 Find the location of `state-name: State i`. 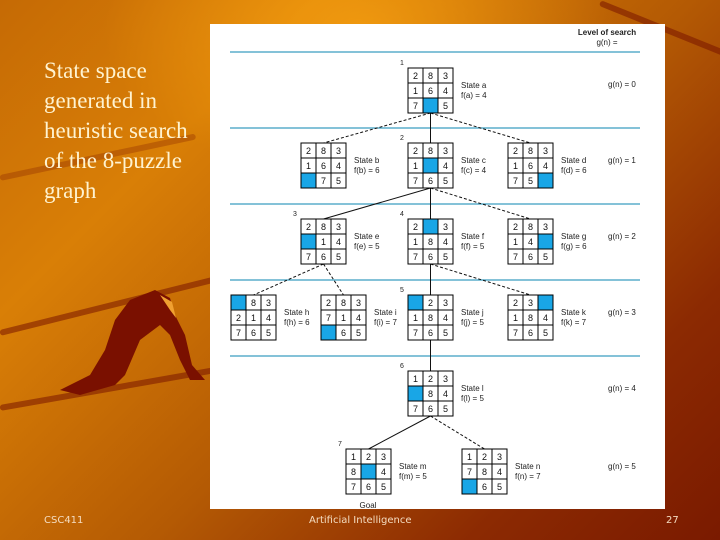

state-name: State i is located at coordinates (385, 312).